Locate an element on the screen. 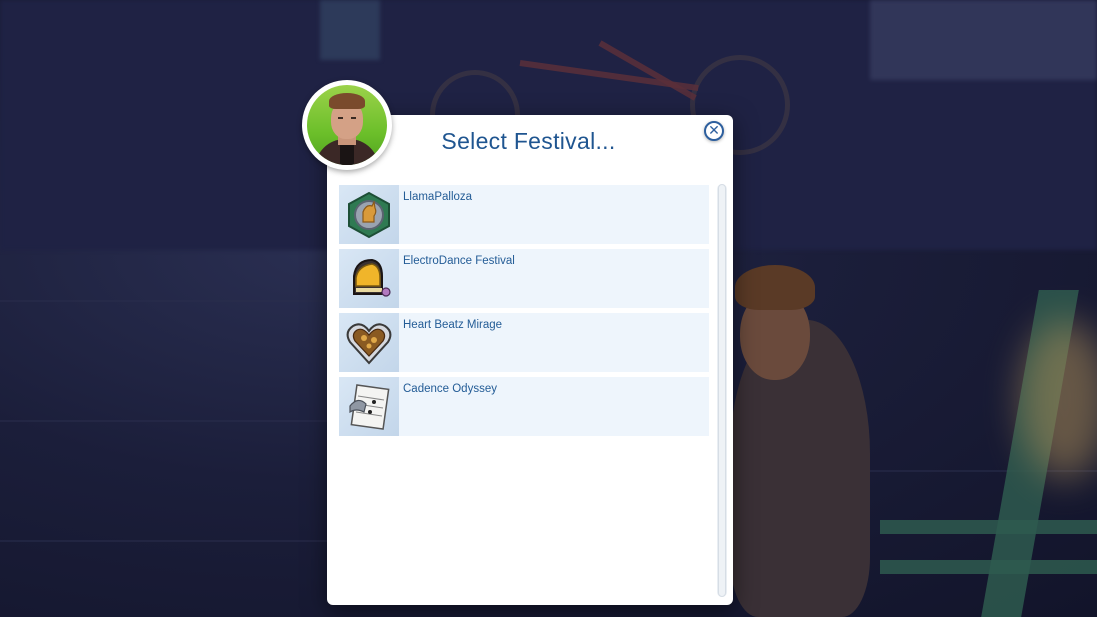  dj-helmet-icon is located at coordinates (369, 278).